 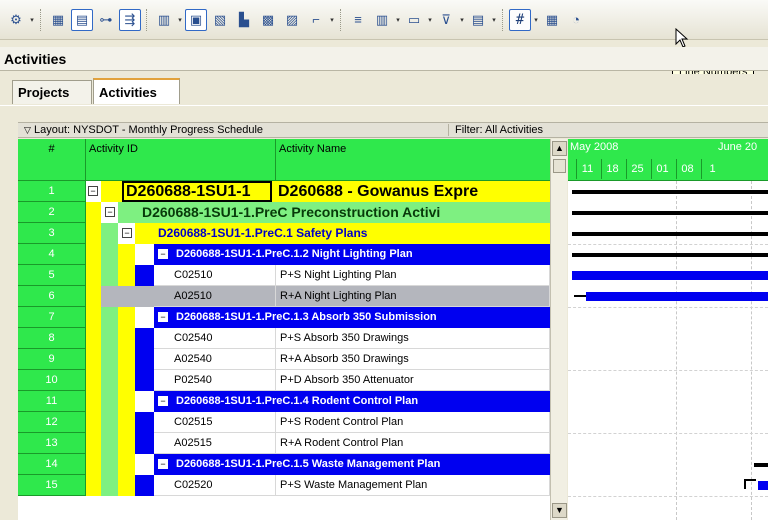 What do you see at coordinates (413, 443) in the screenshot?
I see `activity-name: R+A Rodent Control Plan` at bounding box center [413, 443].